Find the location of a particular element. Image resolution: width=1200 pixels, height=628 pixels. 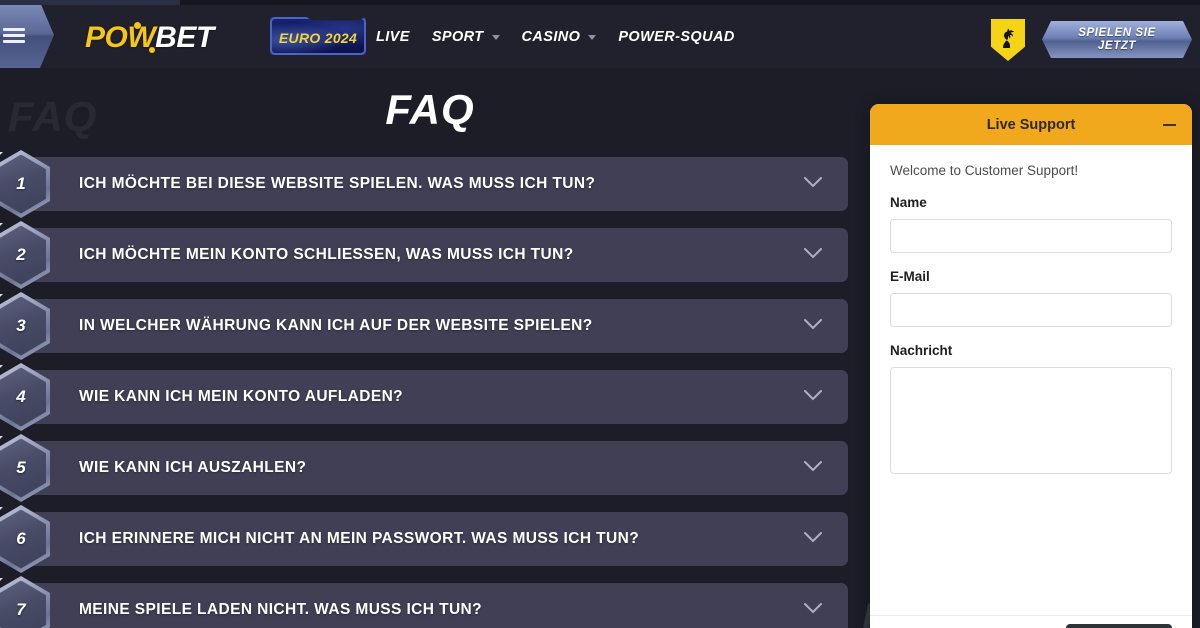

play-now-label-line1: SPIELEN SIE is located at coordinates (1117, 32).